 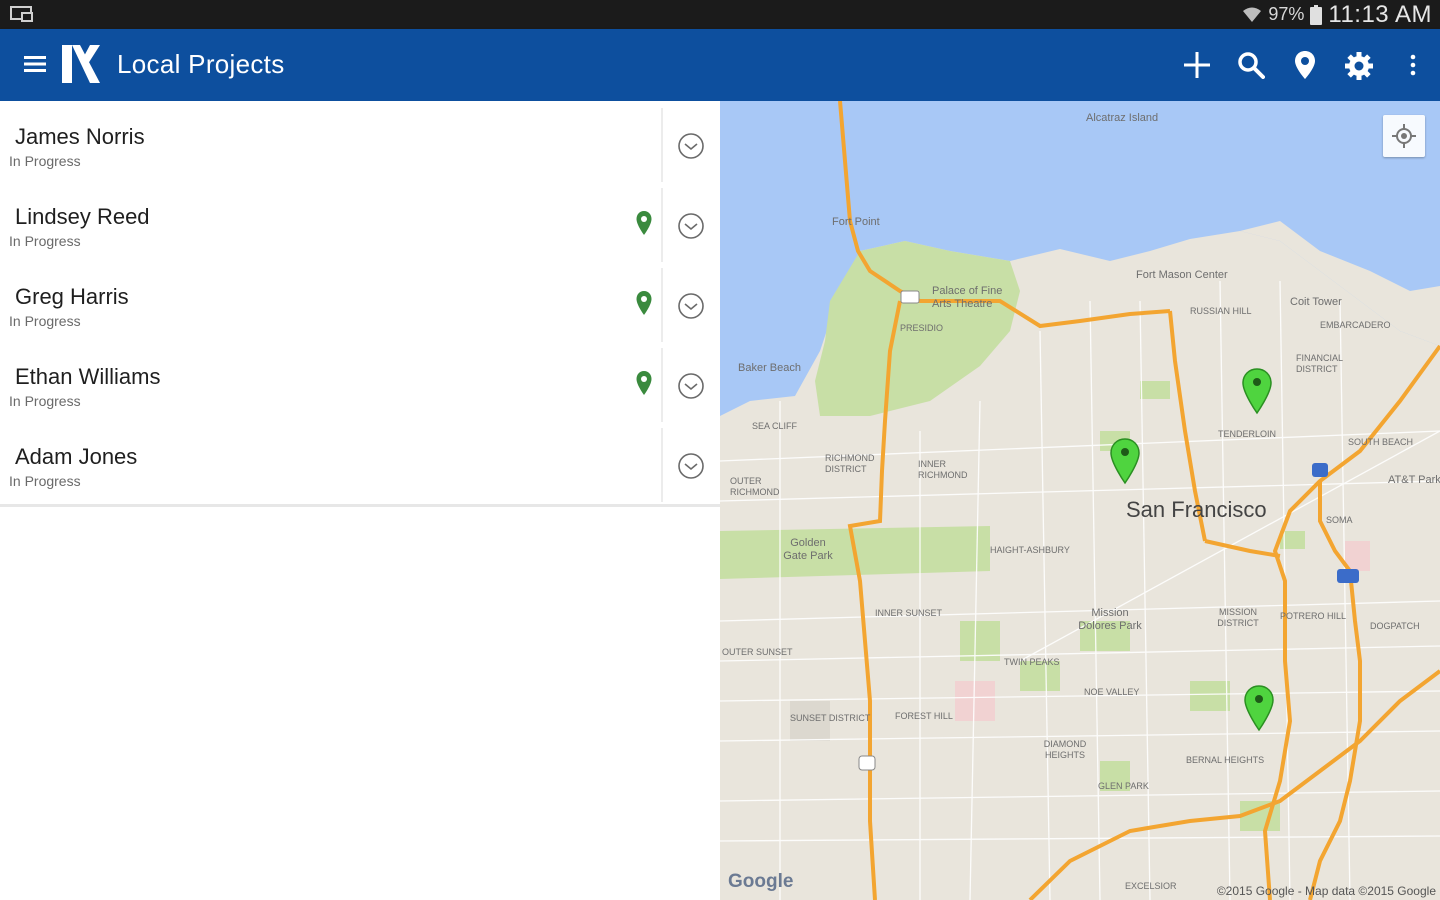 What do you see at coordinates (1359, 66) in the screenshot?
I see `settings-gear-icon` at bounding box center [1359, 66].